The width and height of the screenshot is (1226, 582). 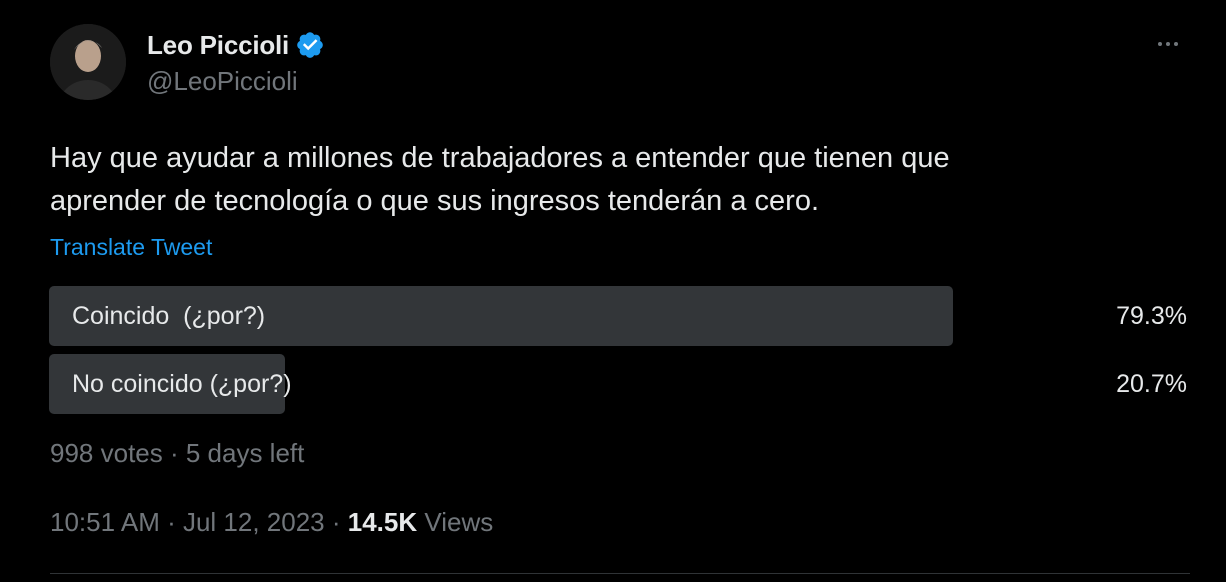 What do you see at coordinates (222, 81) in the screenshot?
I see `author-handle: @LeoPiccioli` at bounding box center [222, 81].